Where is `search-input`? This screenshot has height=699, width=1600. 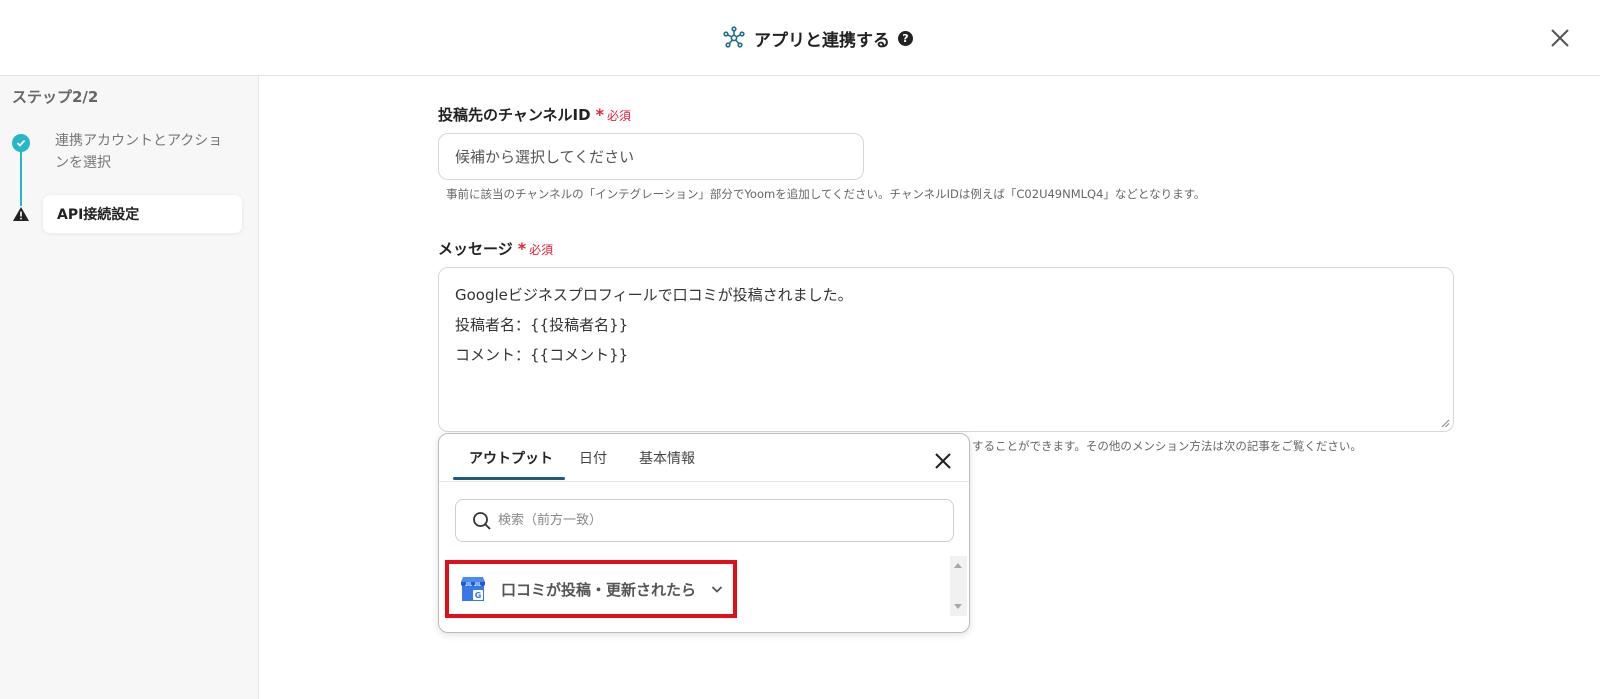 search-input is located at coordinates (708, 520).